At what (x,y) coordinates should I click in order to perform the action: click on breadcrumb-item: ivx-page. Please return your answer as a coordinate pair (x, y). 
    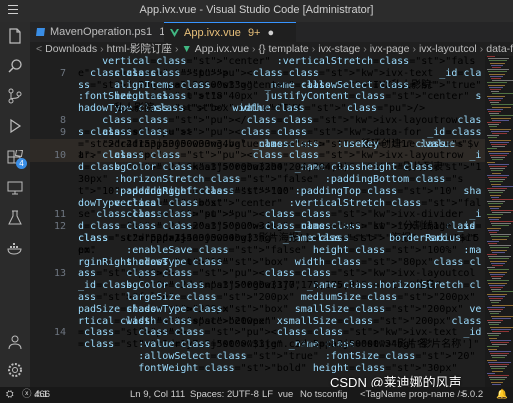
    Looking at the image, I should click on (390, 49).